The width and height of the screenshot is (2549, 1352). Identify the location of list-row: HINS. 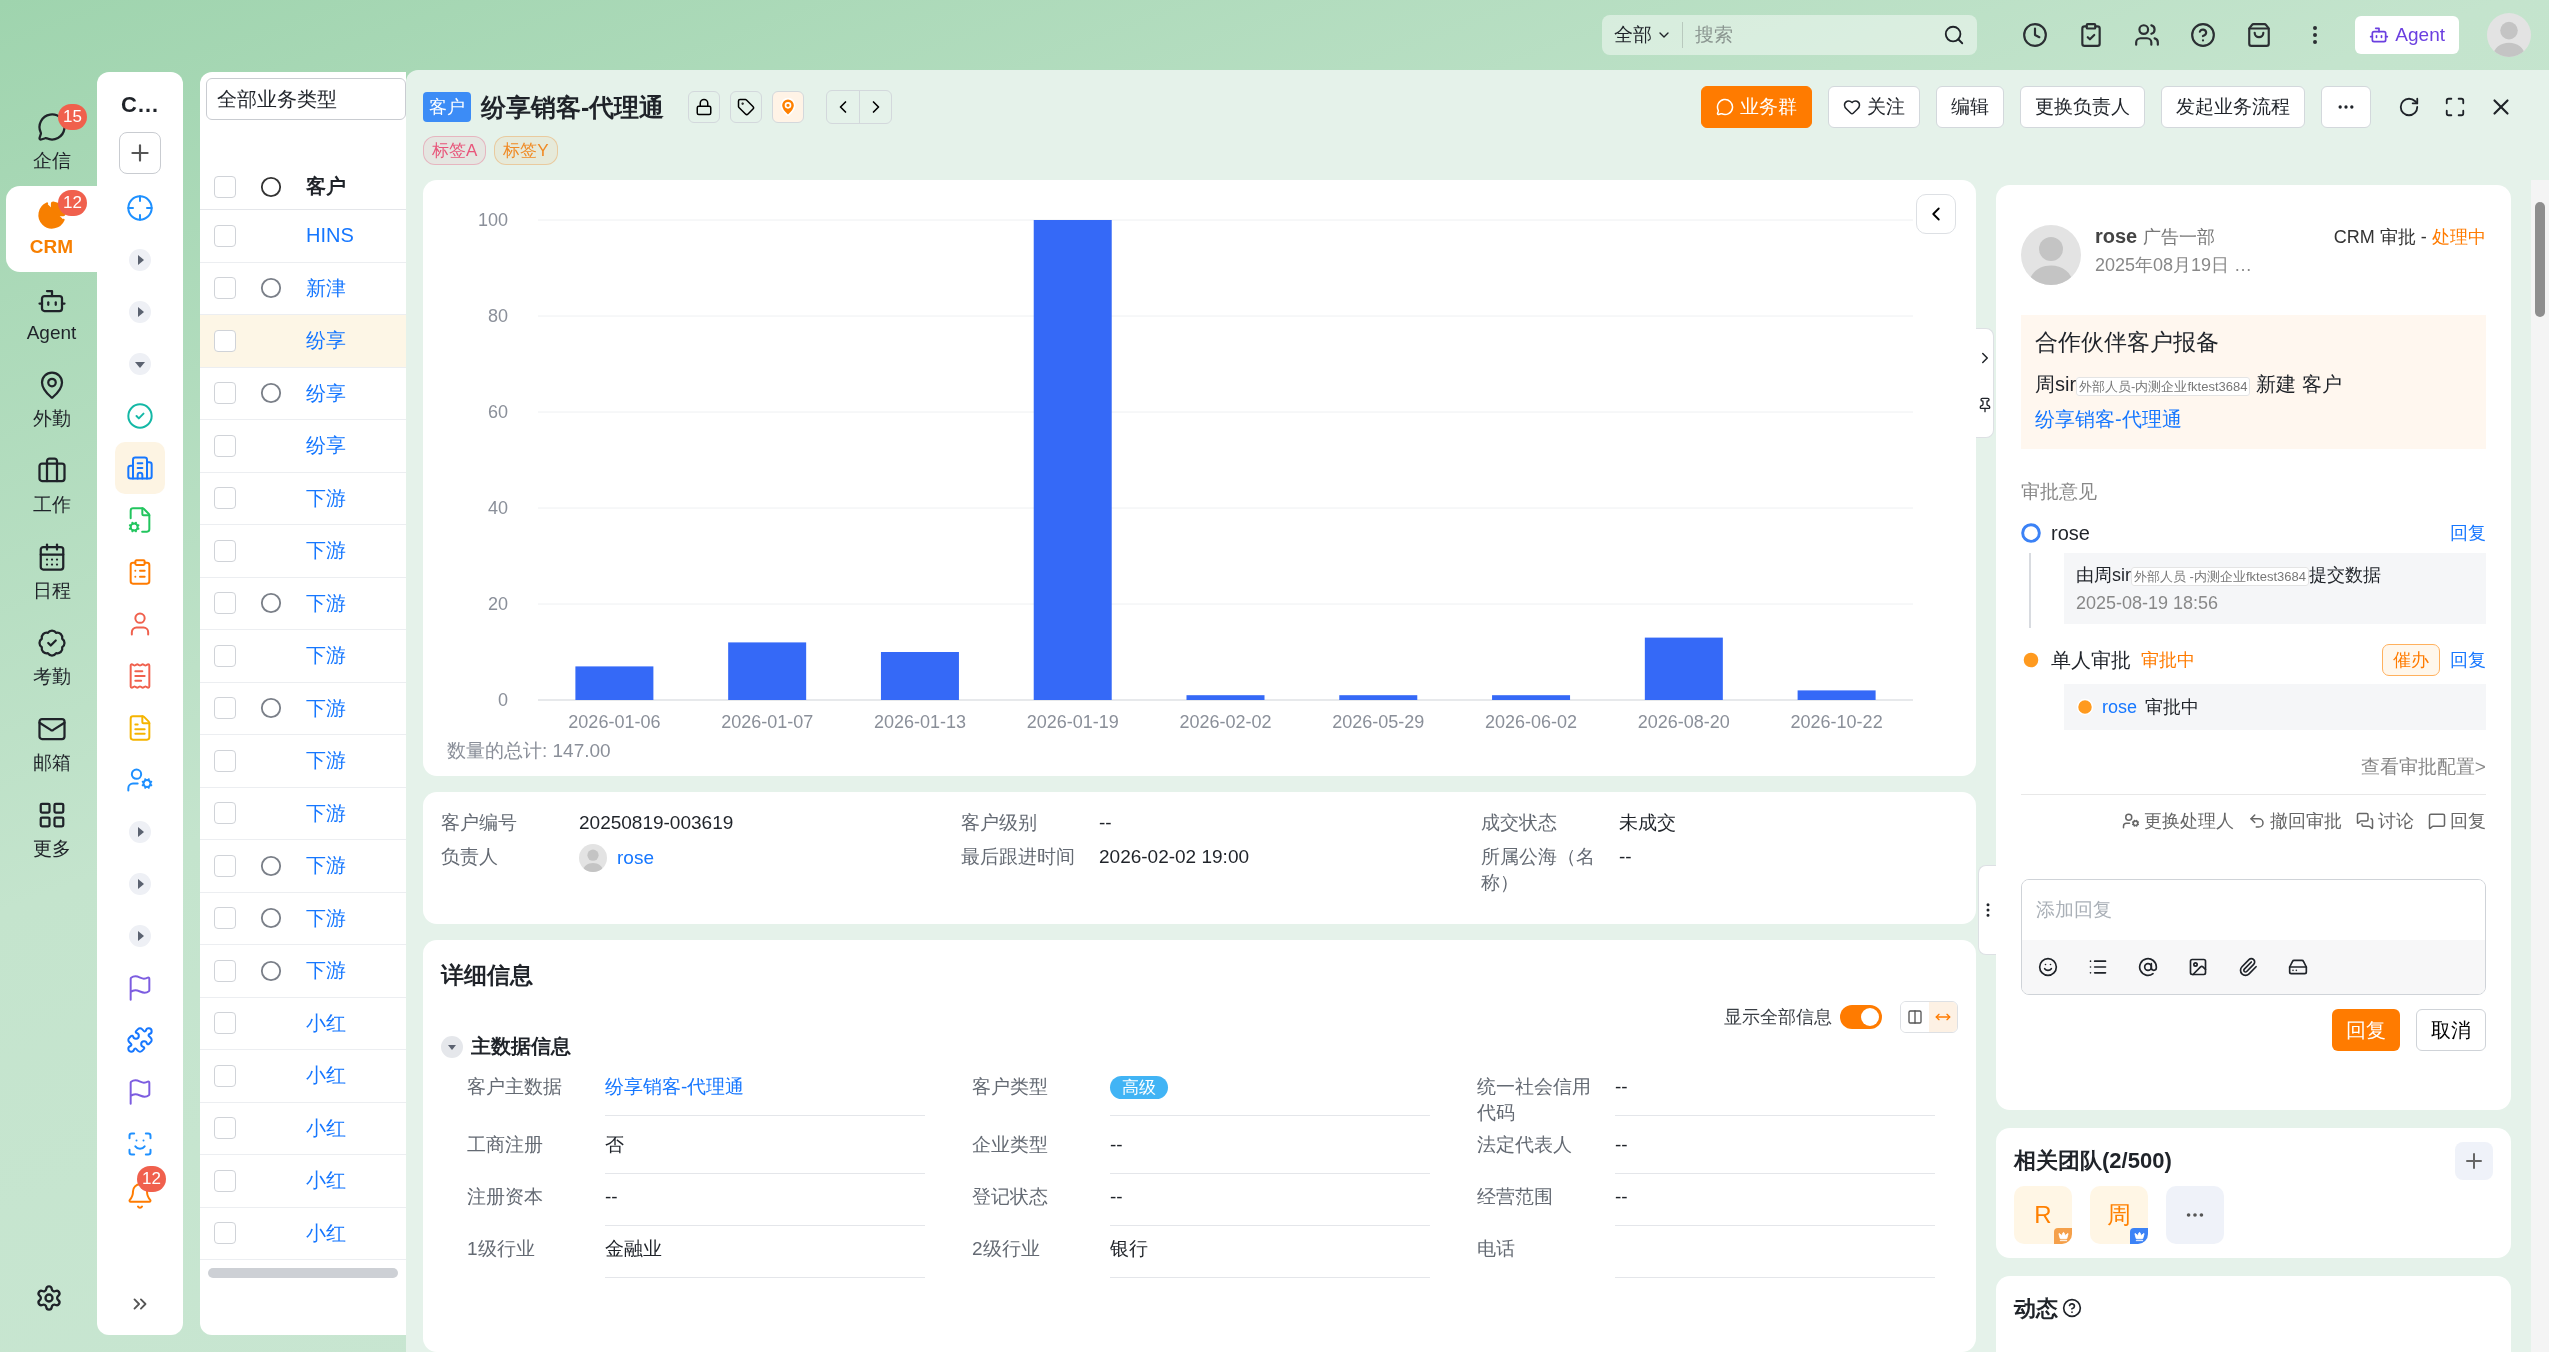
(303, 236).